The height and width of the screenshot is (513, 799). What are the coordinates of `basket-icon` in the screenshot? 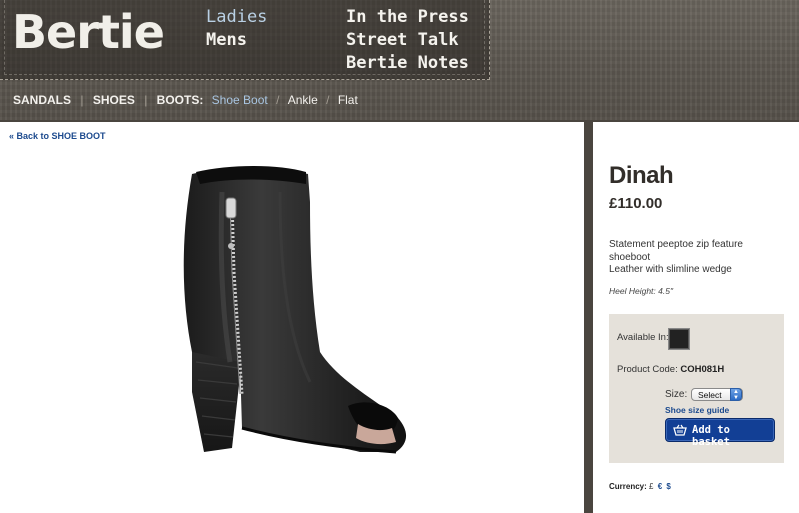 It's located at (680, 430).